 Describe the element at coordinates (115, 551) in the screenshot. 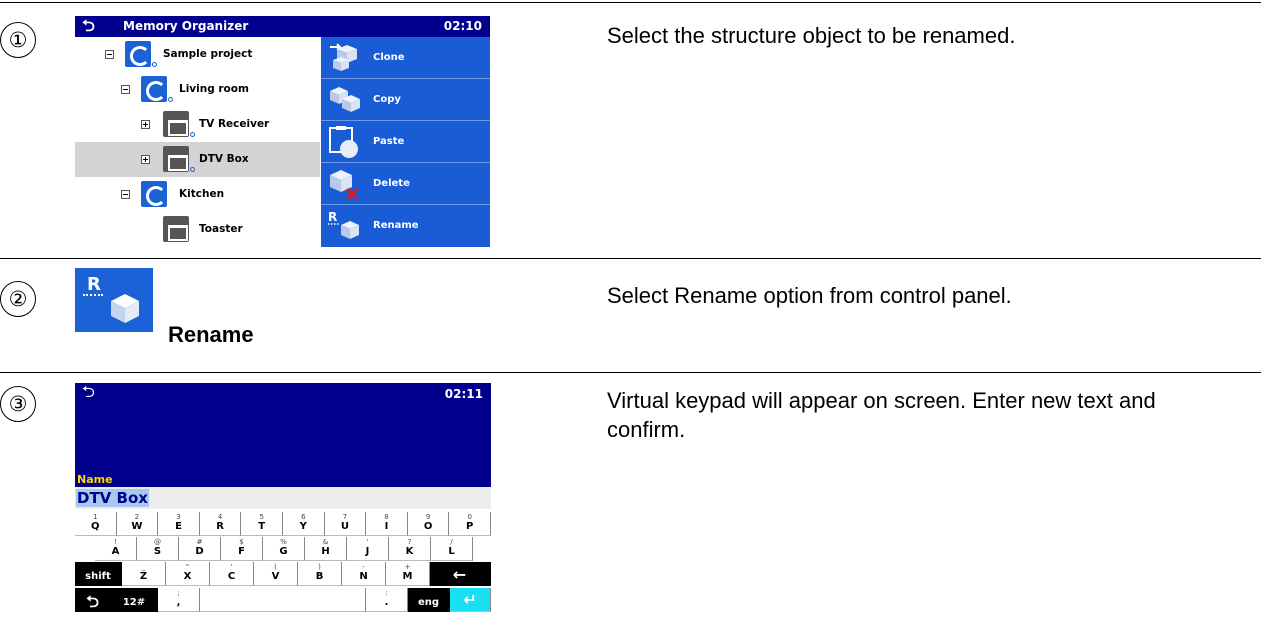

I see `key-primary-char: A` at that location.